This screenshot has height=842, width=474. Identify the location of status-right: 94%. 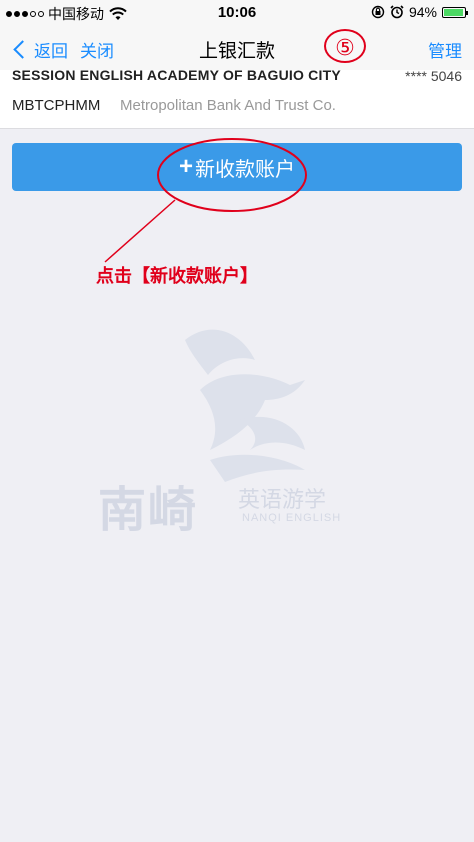
(419, 12).